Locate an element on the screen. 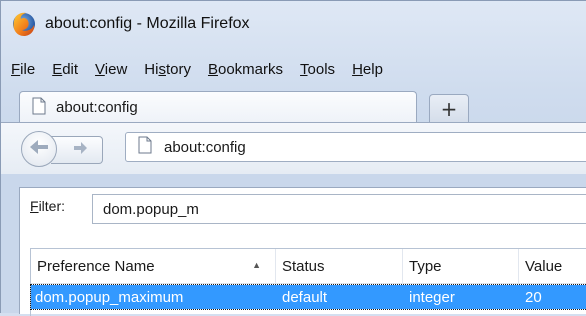  menu-help: Help is located at coordinates (367, 69).